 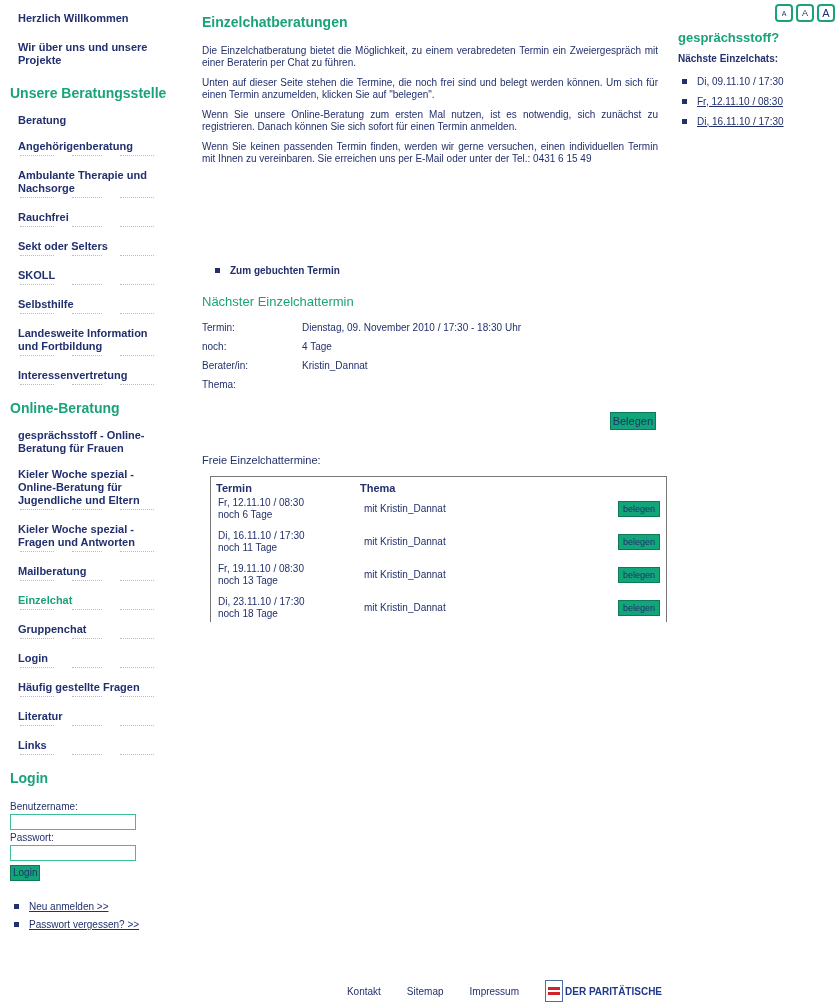 What do you see at coordinates (93, 54) in the screenshot?
I see `nav-link: Wir über uns und unsere Projekte` at bounding box center [93, 54].